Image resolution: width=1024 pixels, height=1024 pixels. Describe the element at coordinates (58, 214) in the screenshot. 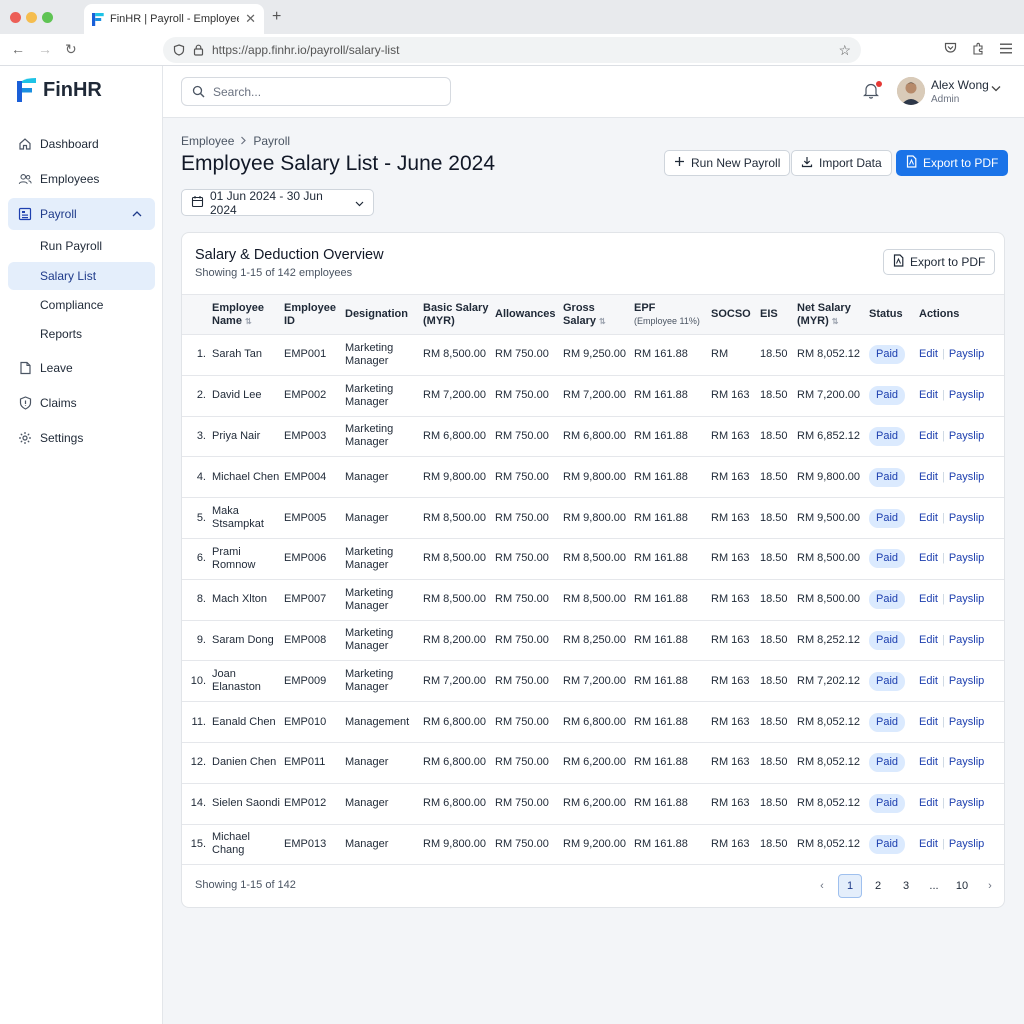

I see `sidebar-item-label: Payroll` at that location.